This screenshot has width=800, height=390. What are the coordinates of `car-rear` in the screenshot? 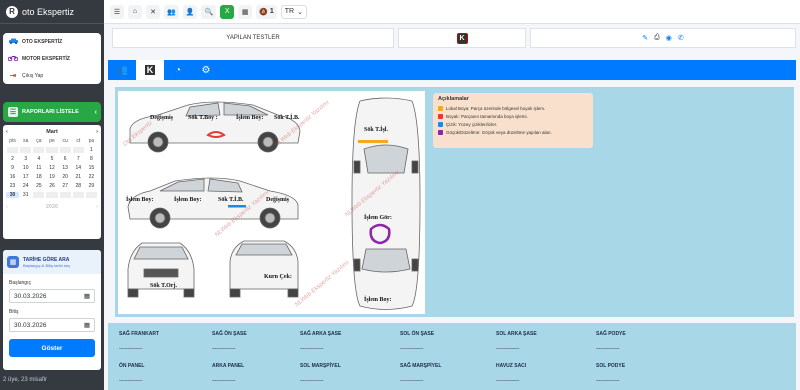 It's located at (264, 269).